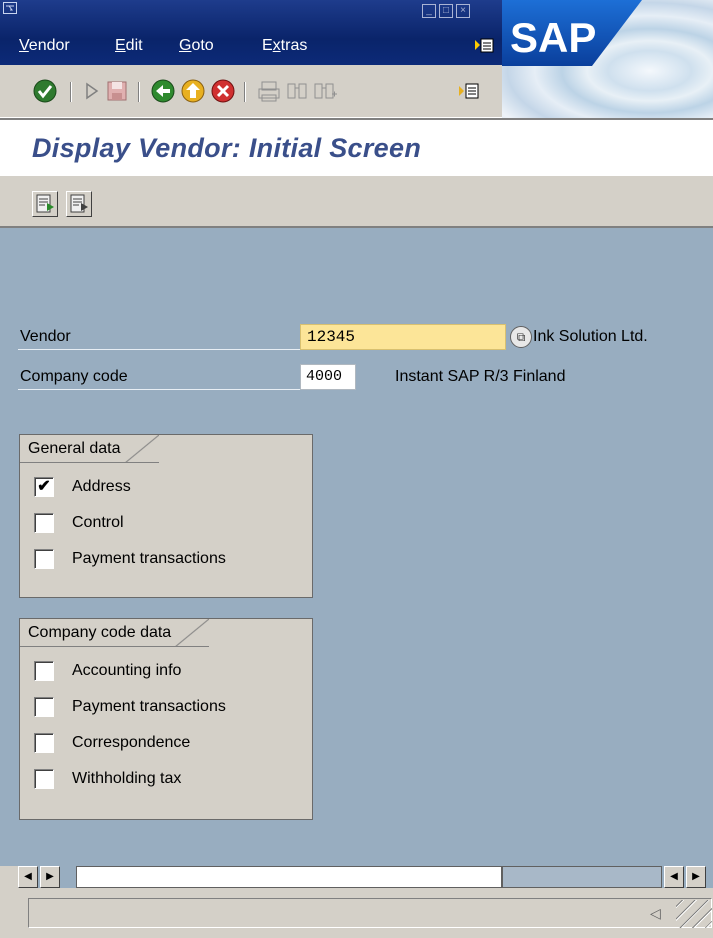 This screenshot has height=938, width=713. I want to click on customize-local-layout-icon, so click(469, 91).